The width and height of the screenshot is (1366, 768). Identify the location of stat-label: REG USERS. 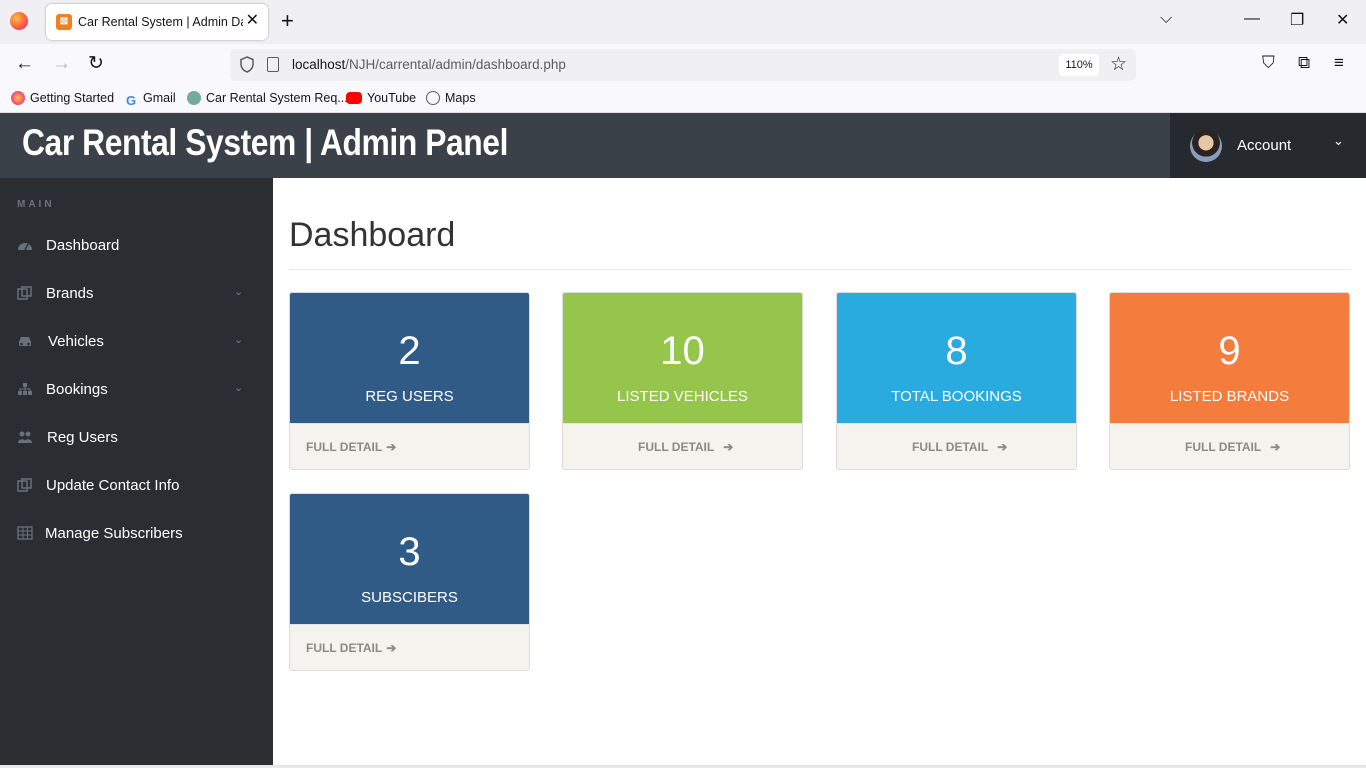
(409, 396).